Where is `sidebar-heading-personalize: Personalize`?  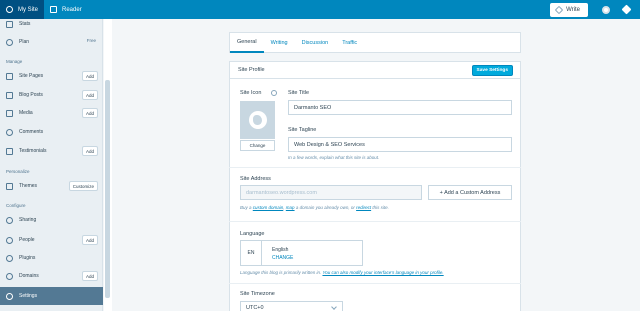
sidebar-heading-personalize: Personalize is located at coordinates (18, 171).